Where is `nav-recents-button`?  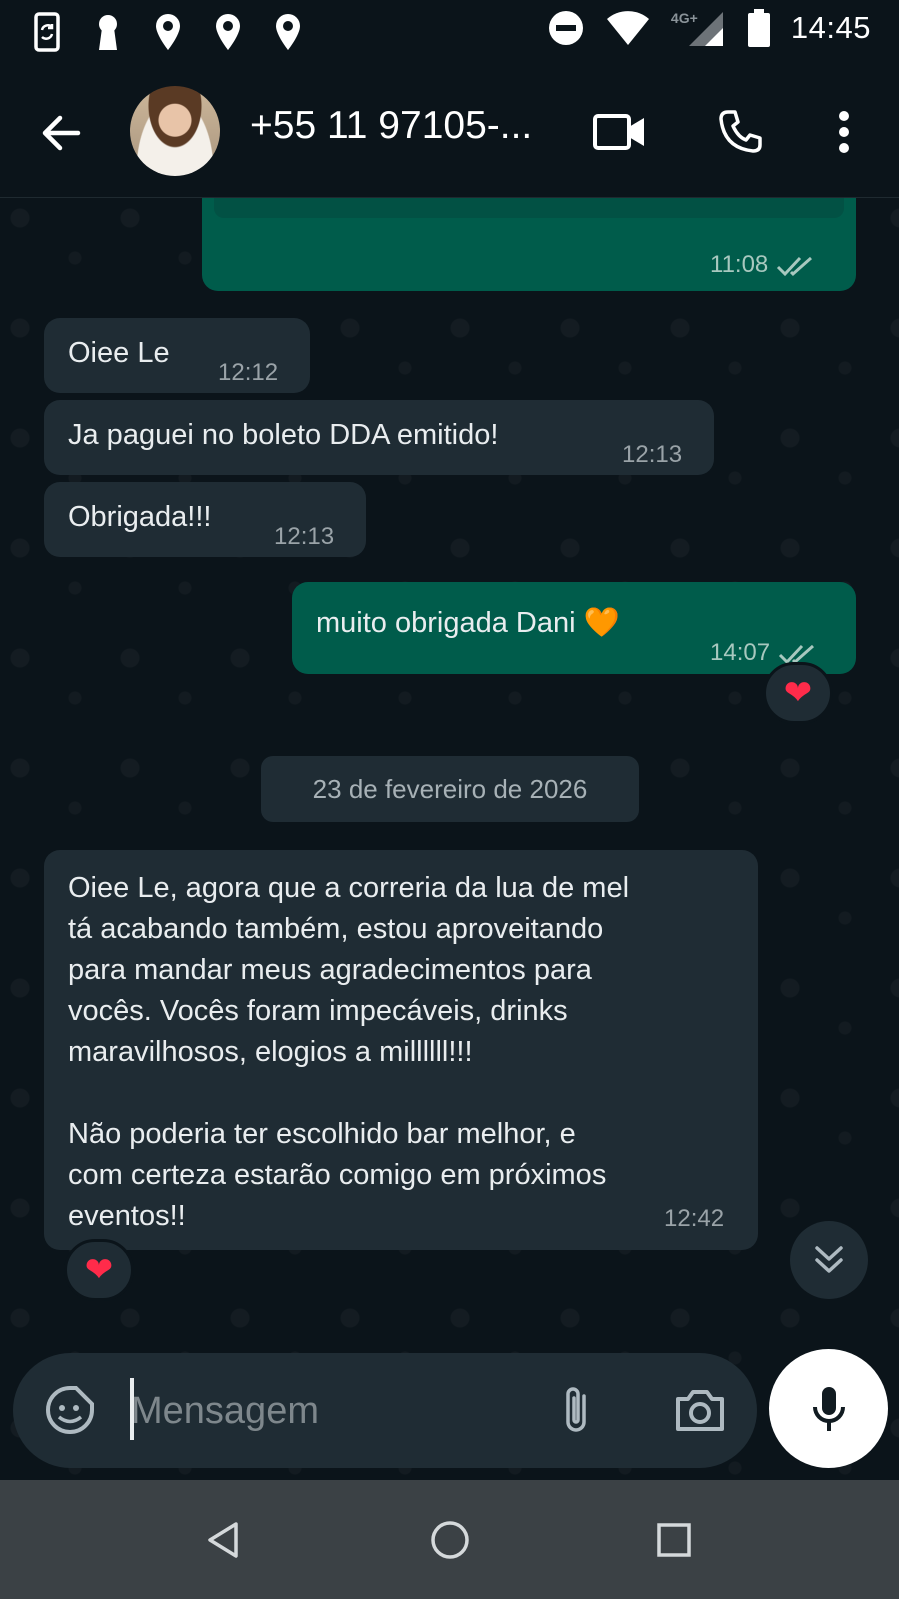 nav-recents-button is located at coordinates (674, 1540).